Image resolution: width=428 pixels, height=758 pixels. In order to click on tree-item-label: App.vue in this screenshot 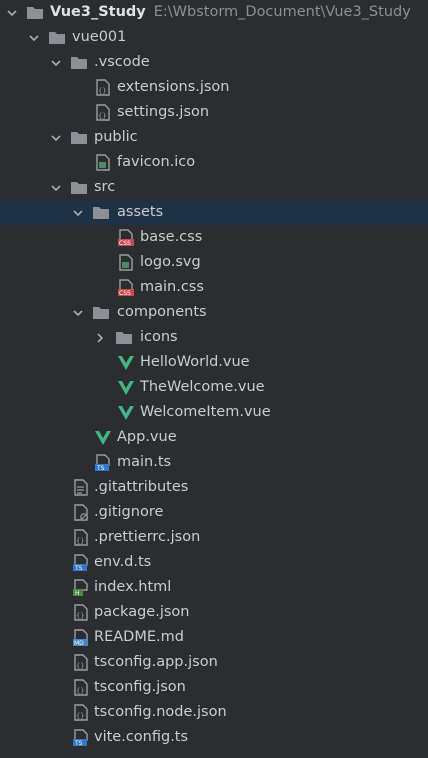, I will do `click(147, 437)`.